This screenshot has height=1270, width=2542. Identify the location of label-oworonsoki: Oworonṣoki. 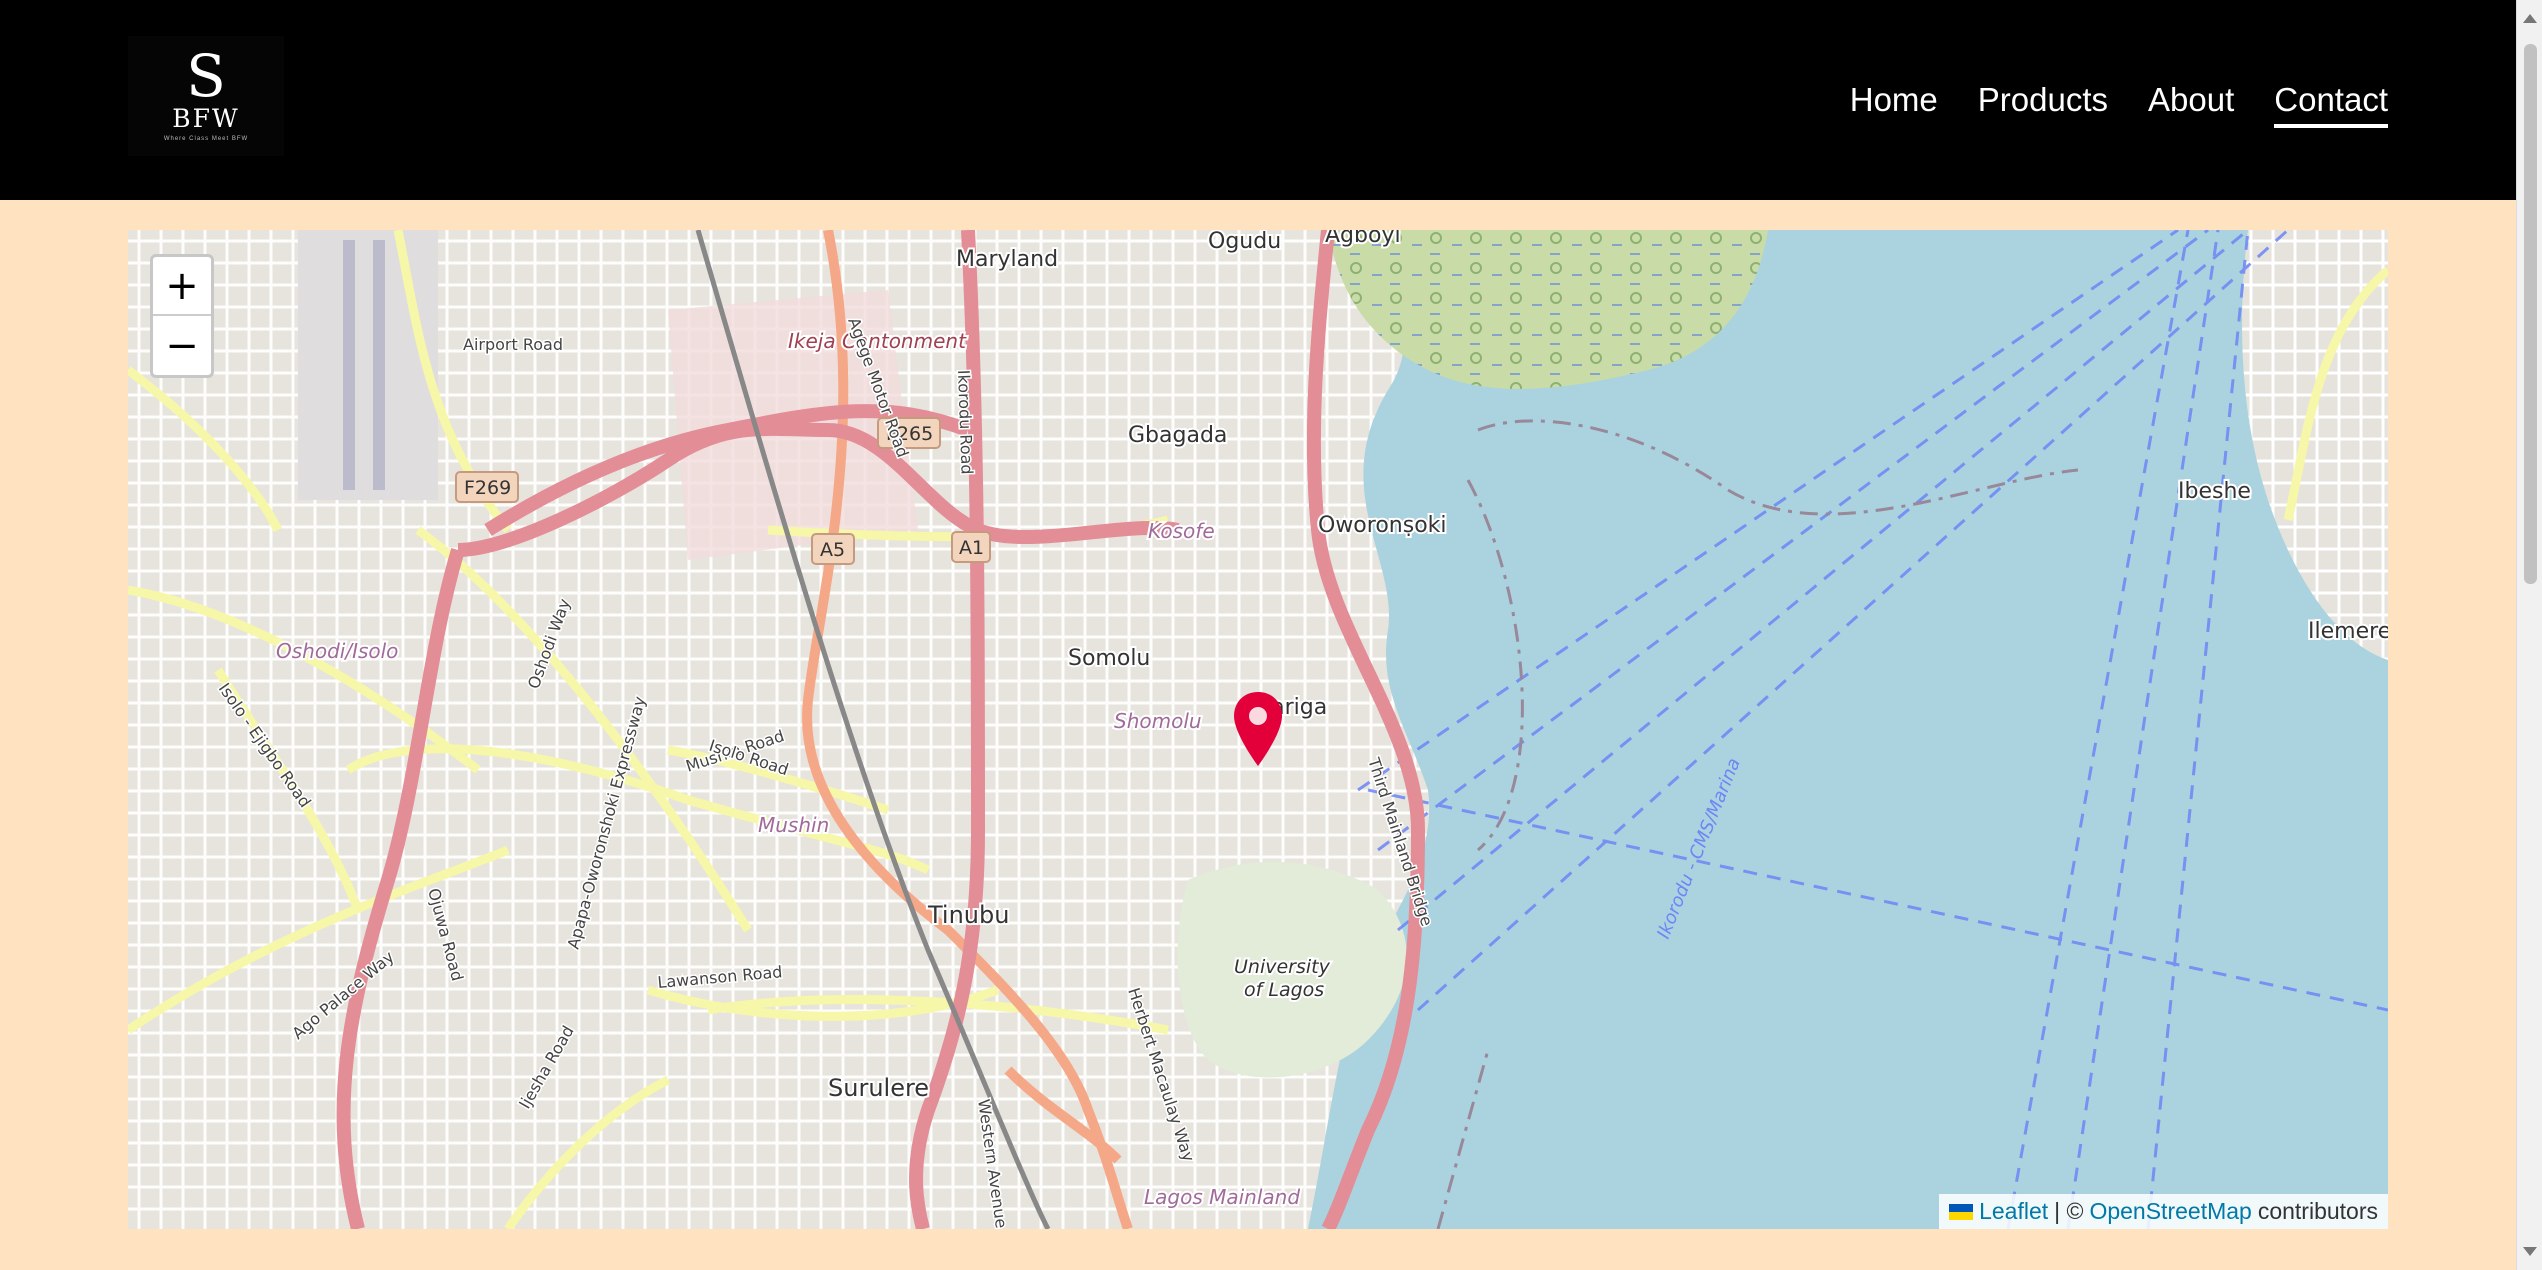
(1382, 525).